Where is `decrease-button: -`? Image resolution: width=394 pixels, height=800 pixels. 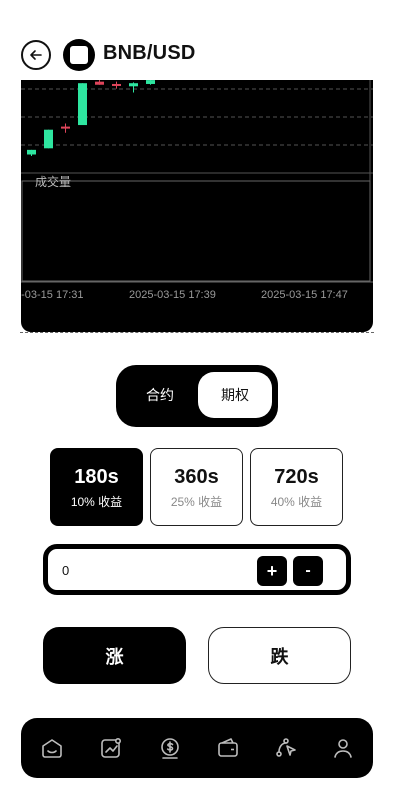 decrease-button: - is located at coordinates (308, 571).